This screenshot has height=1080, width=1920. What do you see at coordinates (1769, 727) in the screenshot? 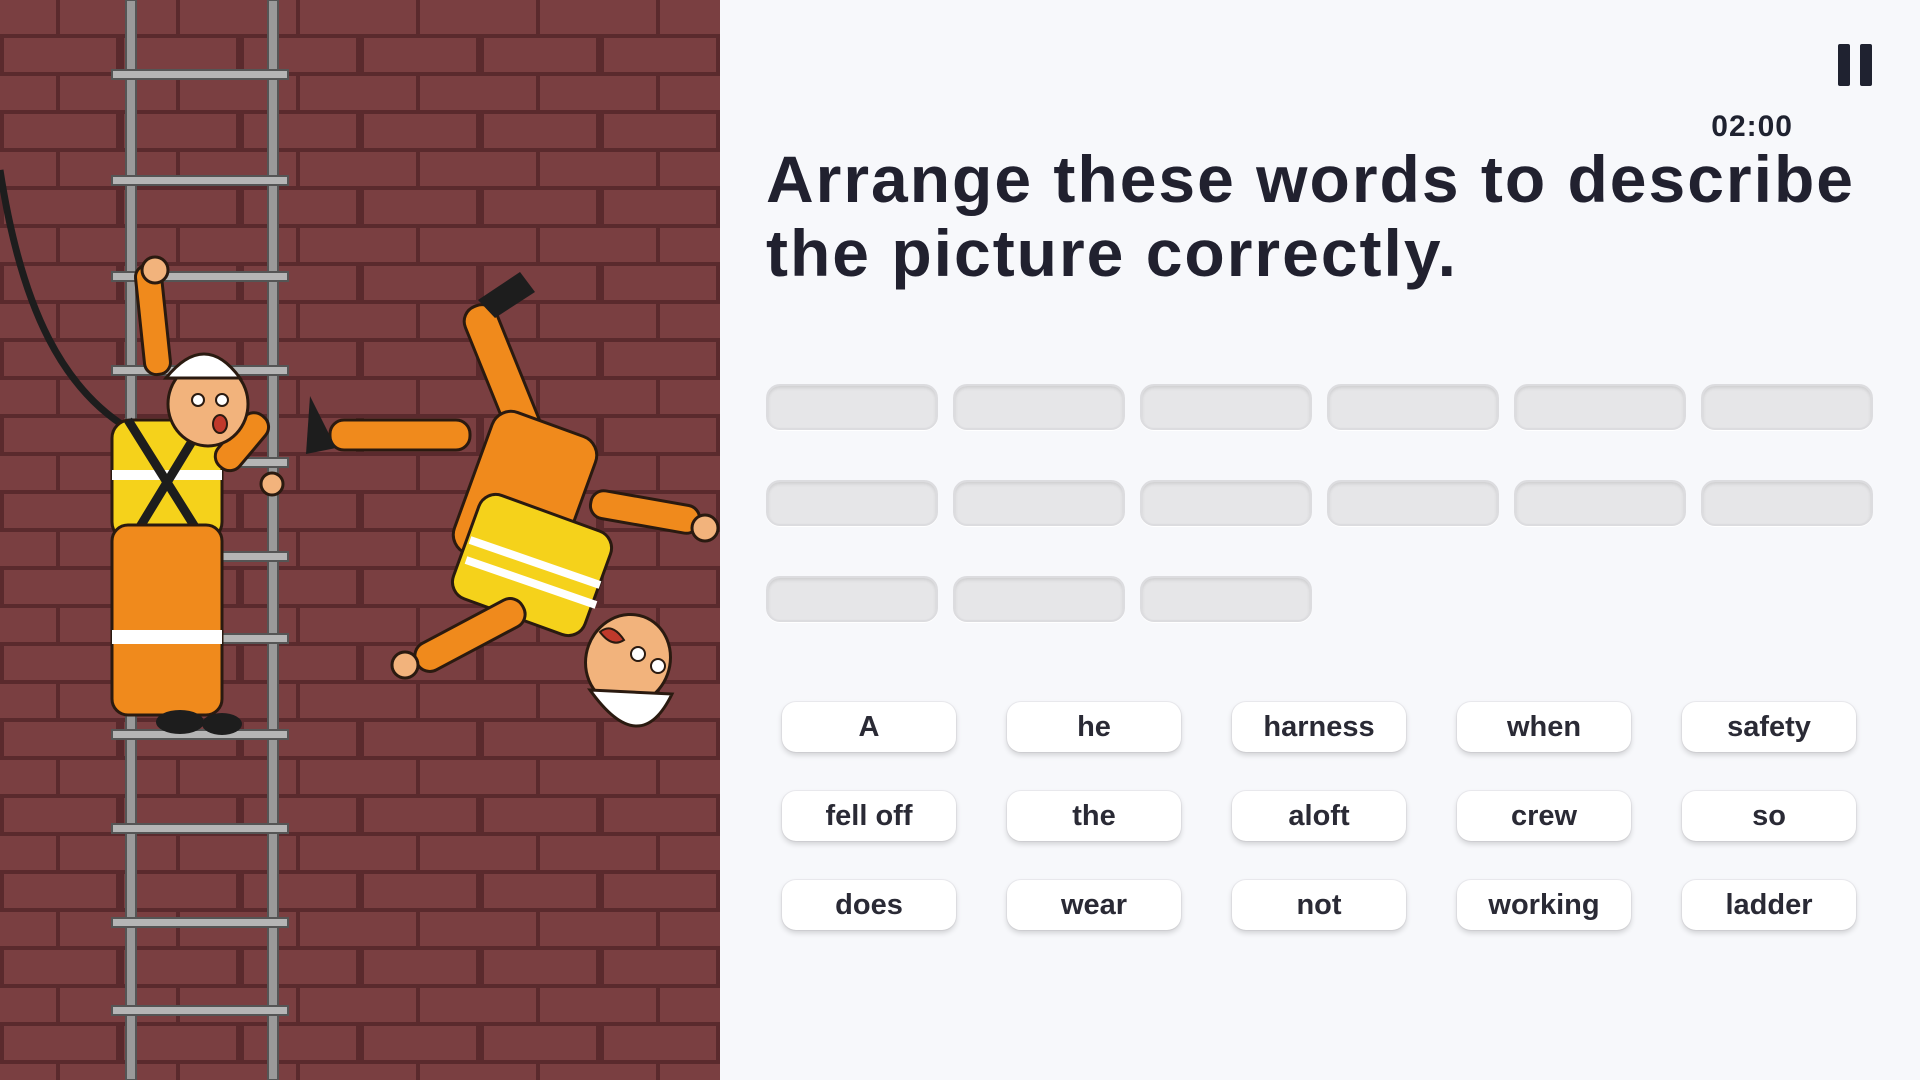
I see `word-tile: safety` at bounding box center [1769, 727].